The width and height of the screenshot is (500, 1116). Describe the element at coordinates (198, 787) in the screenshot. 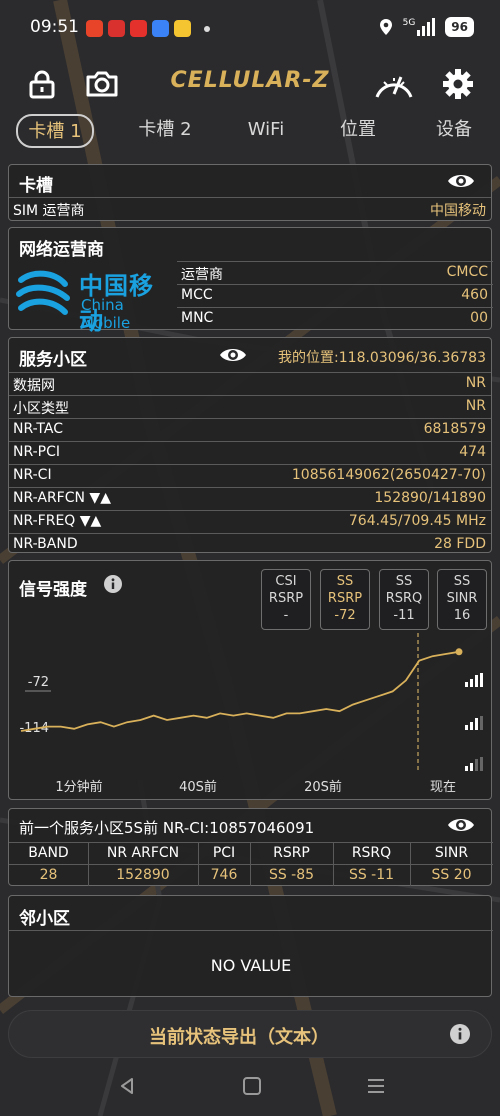

I see `x-tick-label: 40S前` at that location.